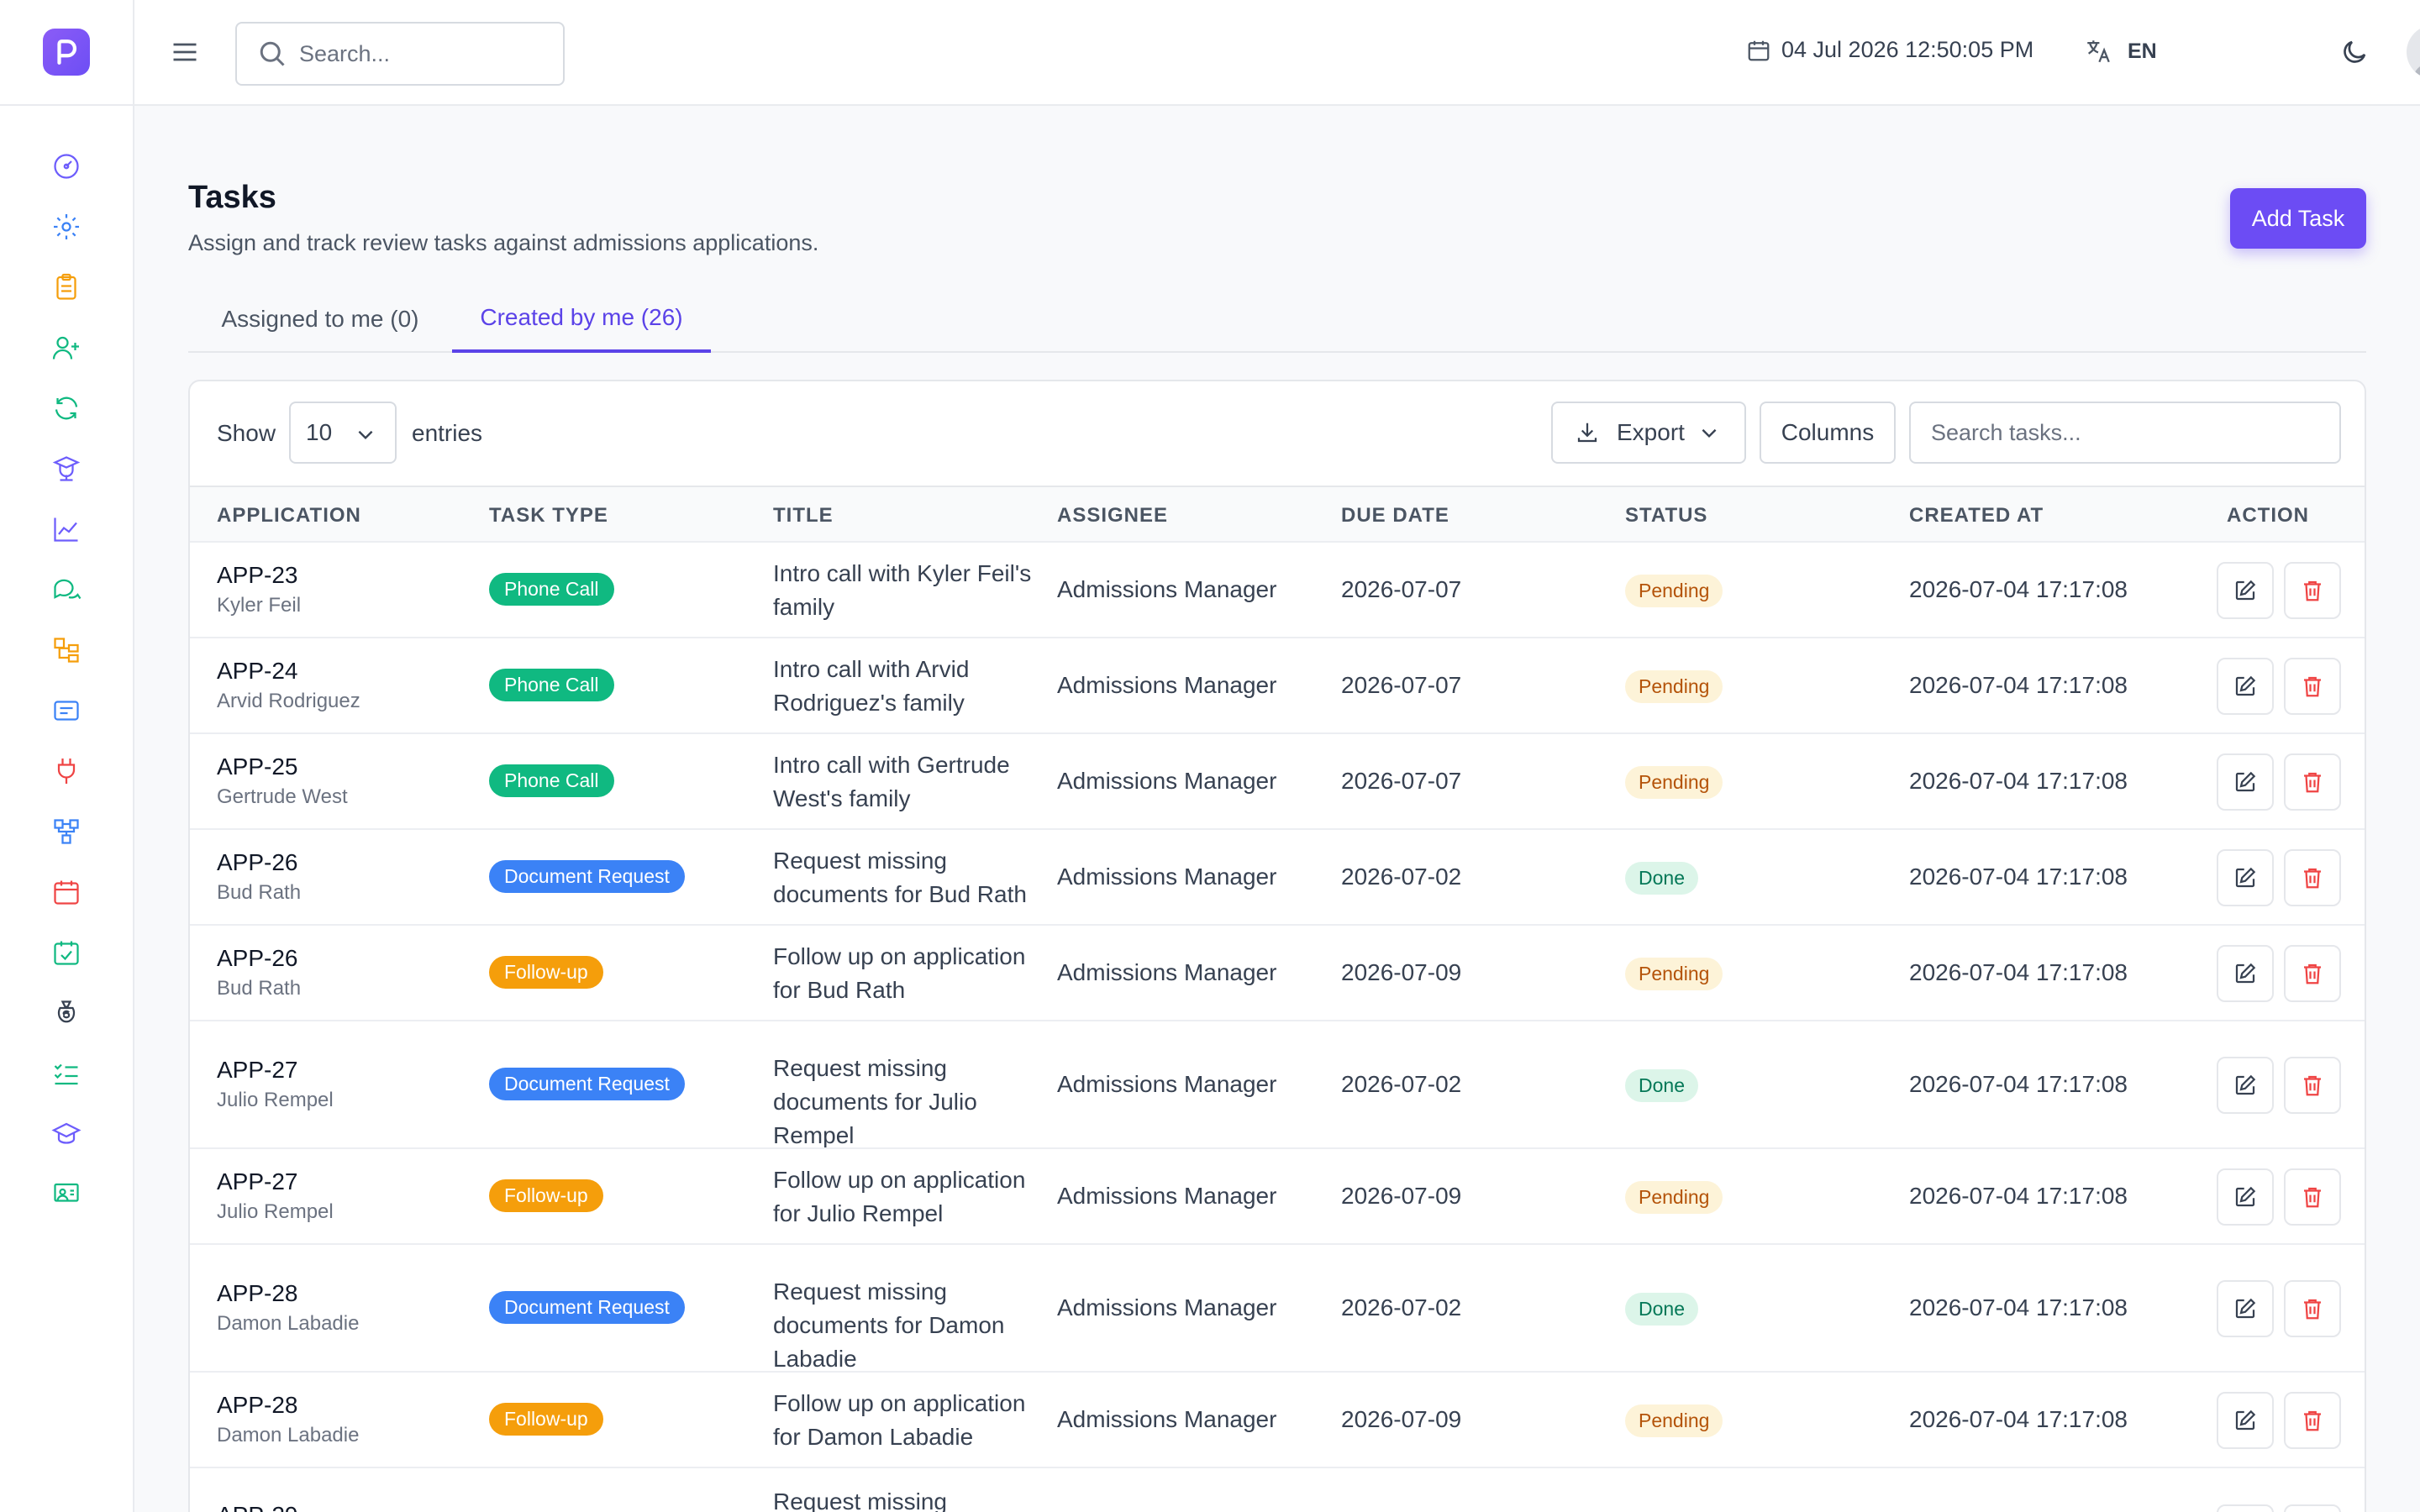 This screenshot has height=1512, width=2420. What do you see at coordinates (66, 348) in the screenshot?
I see `sidebar-item-add-user` at bounding box center [66, 348].